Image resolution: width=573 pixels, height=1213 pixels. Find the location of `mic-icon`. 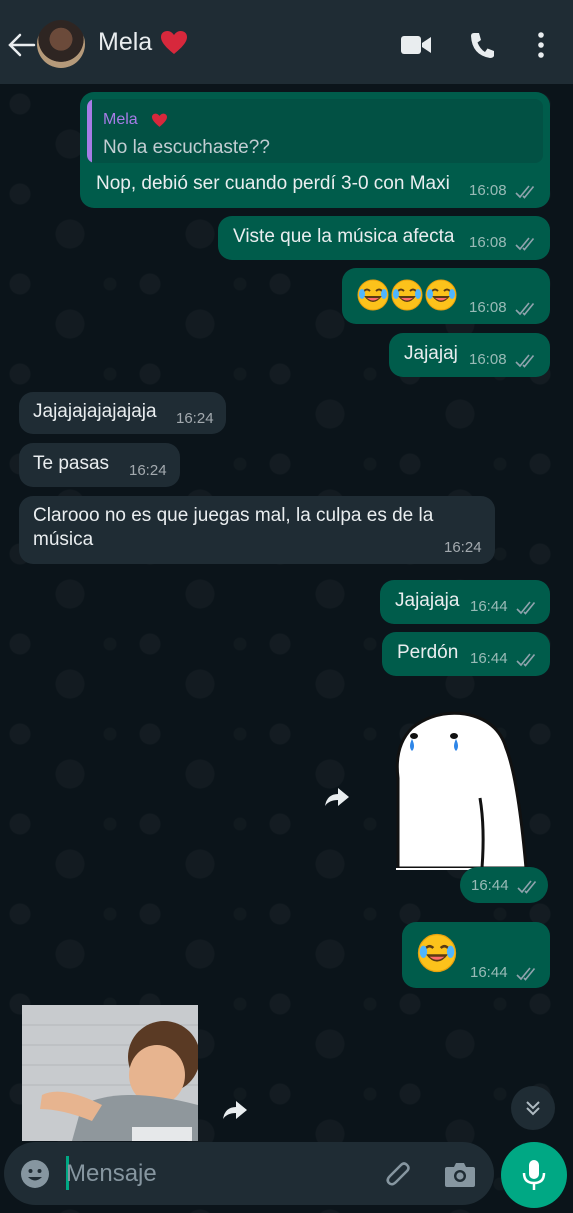

mic-icon is located at coordinates (534, 1175).